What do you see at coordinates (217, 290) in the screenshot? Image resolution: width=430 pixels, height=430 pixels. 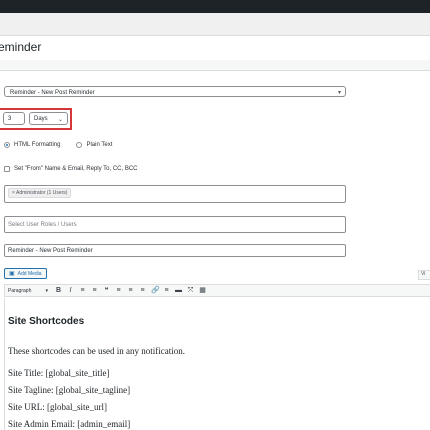 I see `editor-toolbar: Paragraph ▾ B I ≡ ≡ ❝ ≡ ≡ ≡ 🔗 ≡ ▬ ⤧ ▦` at bounding box center [217, 290].